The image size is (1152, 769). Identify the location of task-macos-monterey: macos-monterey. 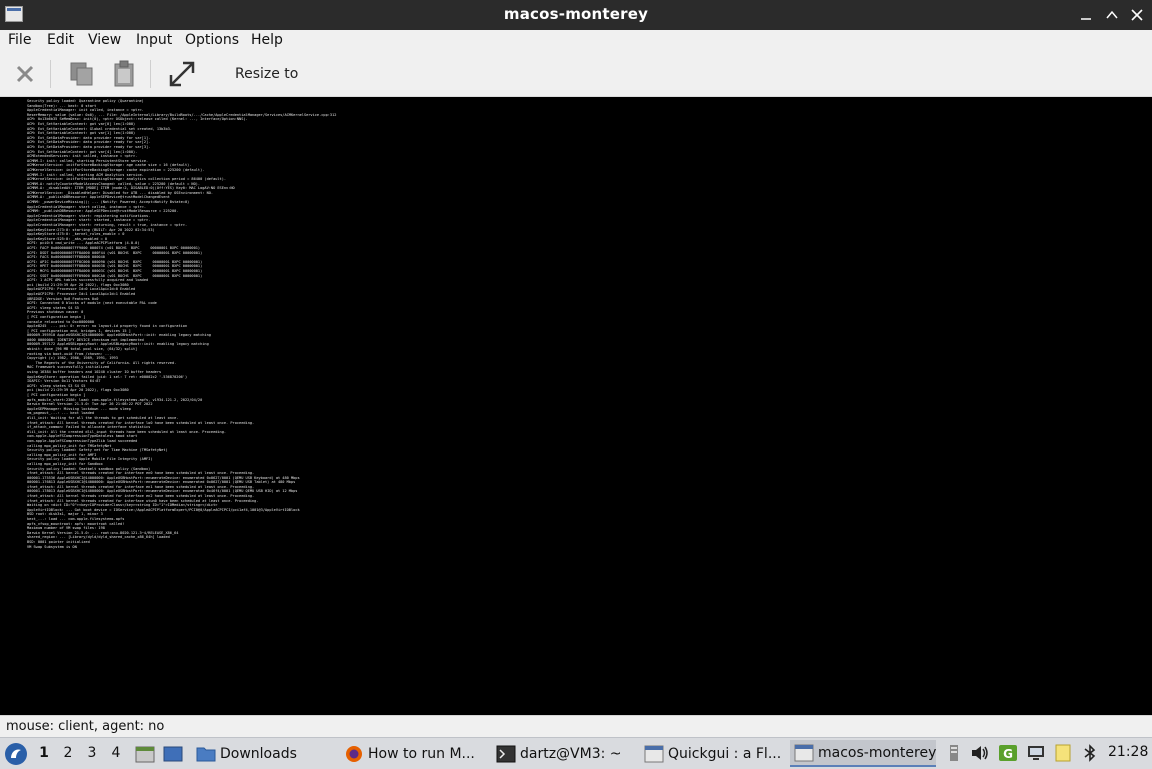
(863, 753).